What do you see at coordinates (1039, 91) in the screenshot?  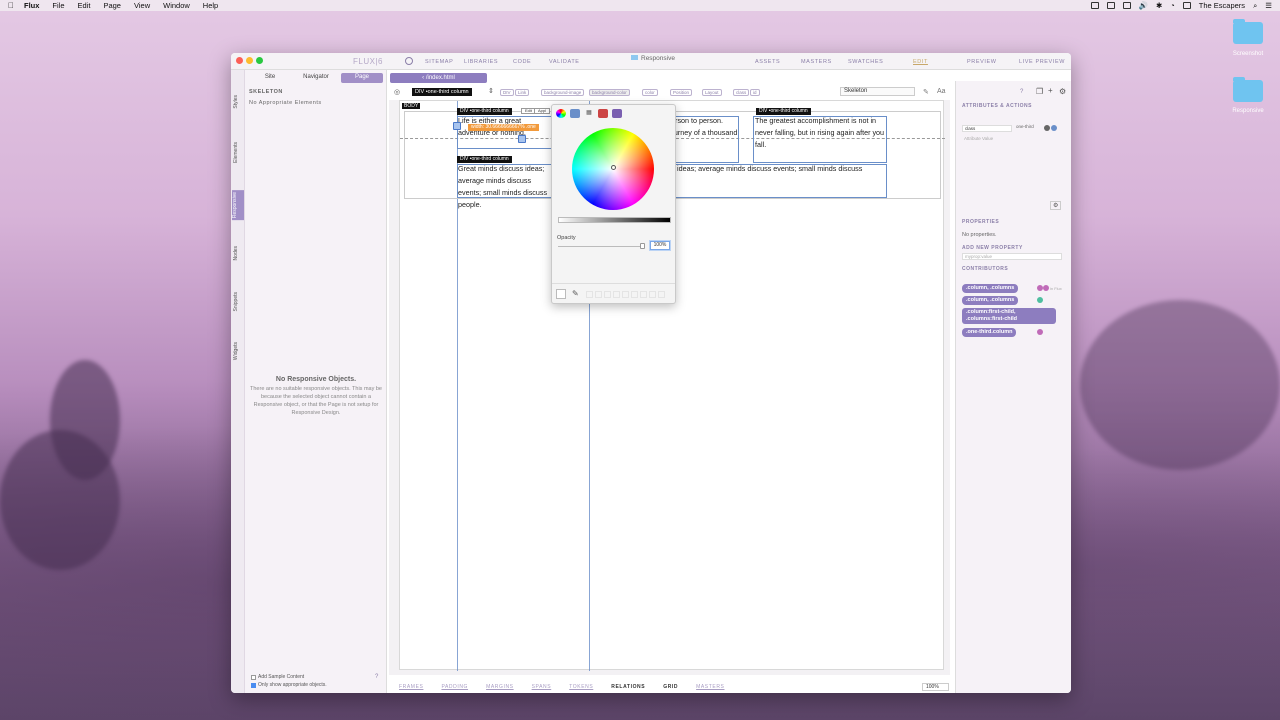 I see `new-doc-icon: ❐` at bounding box center [1039, 91].